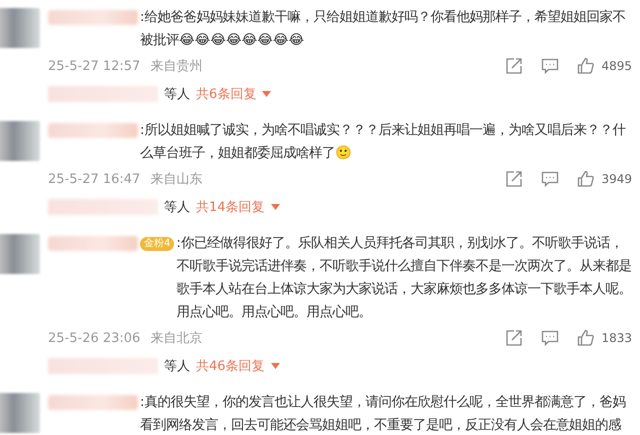 Image resolution: width=640 pixels, height=435 pixels. Describe the element at coordinates (94, 338) in the screenshot. I see `comment-time: 25-5-26 23:06` at that location.